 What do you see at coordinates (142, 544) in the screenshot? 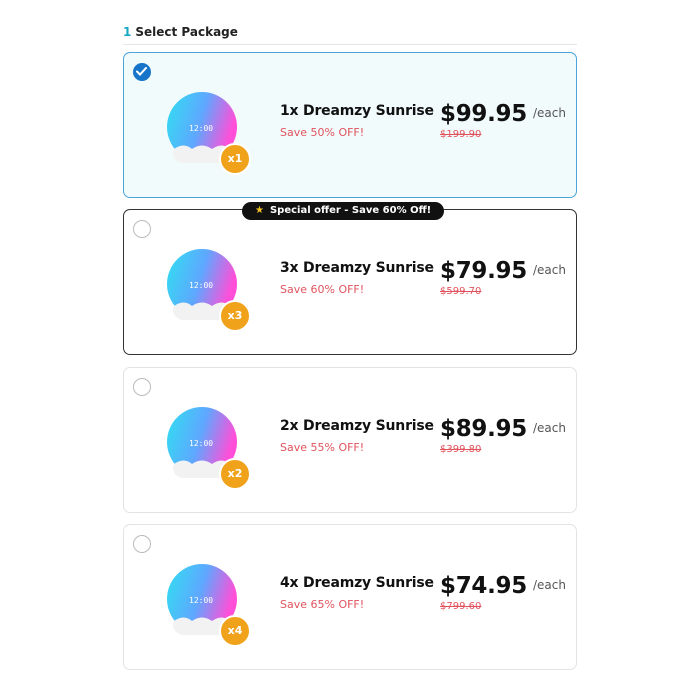
I see `package-radio-4x` at bounding box center [142, 544].